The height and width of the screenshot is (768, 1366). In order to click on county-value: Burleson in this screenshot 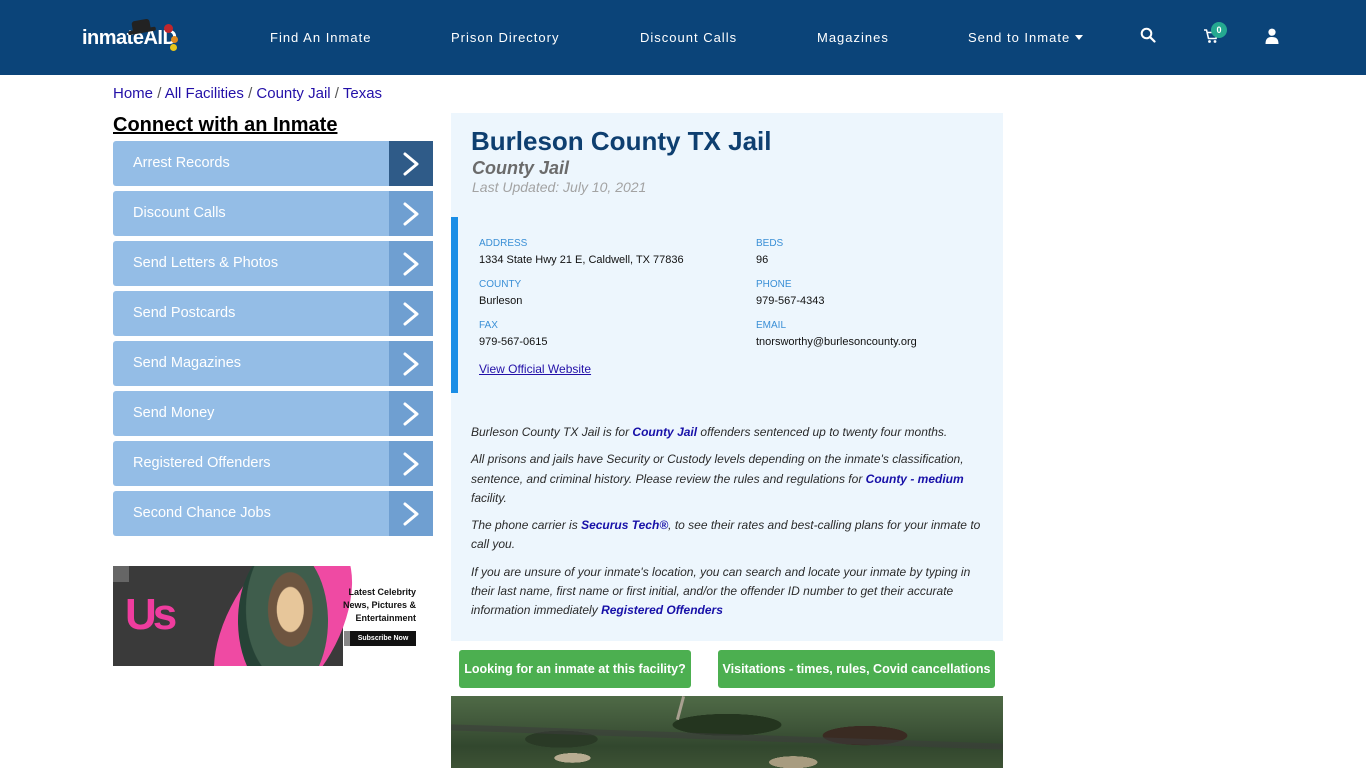, I will do `click(501, 301)`.